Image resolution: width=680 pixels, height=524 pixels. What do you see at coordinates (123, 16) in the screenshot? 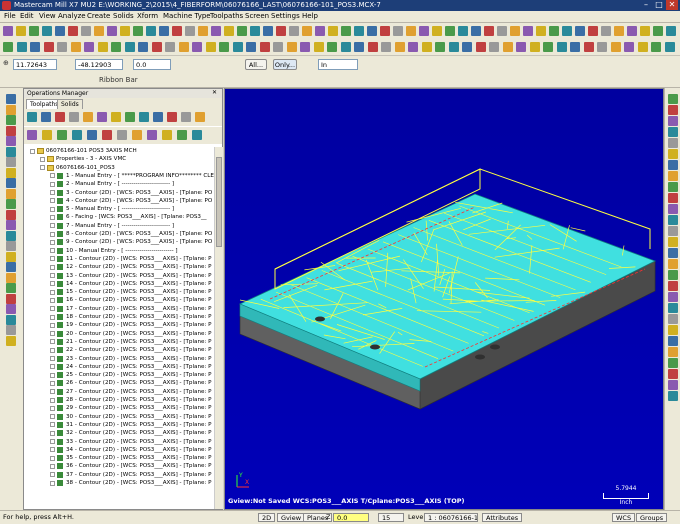
I see `menu-solids: Solids` at bounding box center [123, 16].